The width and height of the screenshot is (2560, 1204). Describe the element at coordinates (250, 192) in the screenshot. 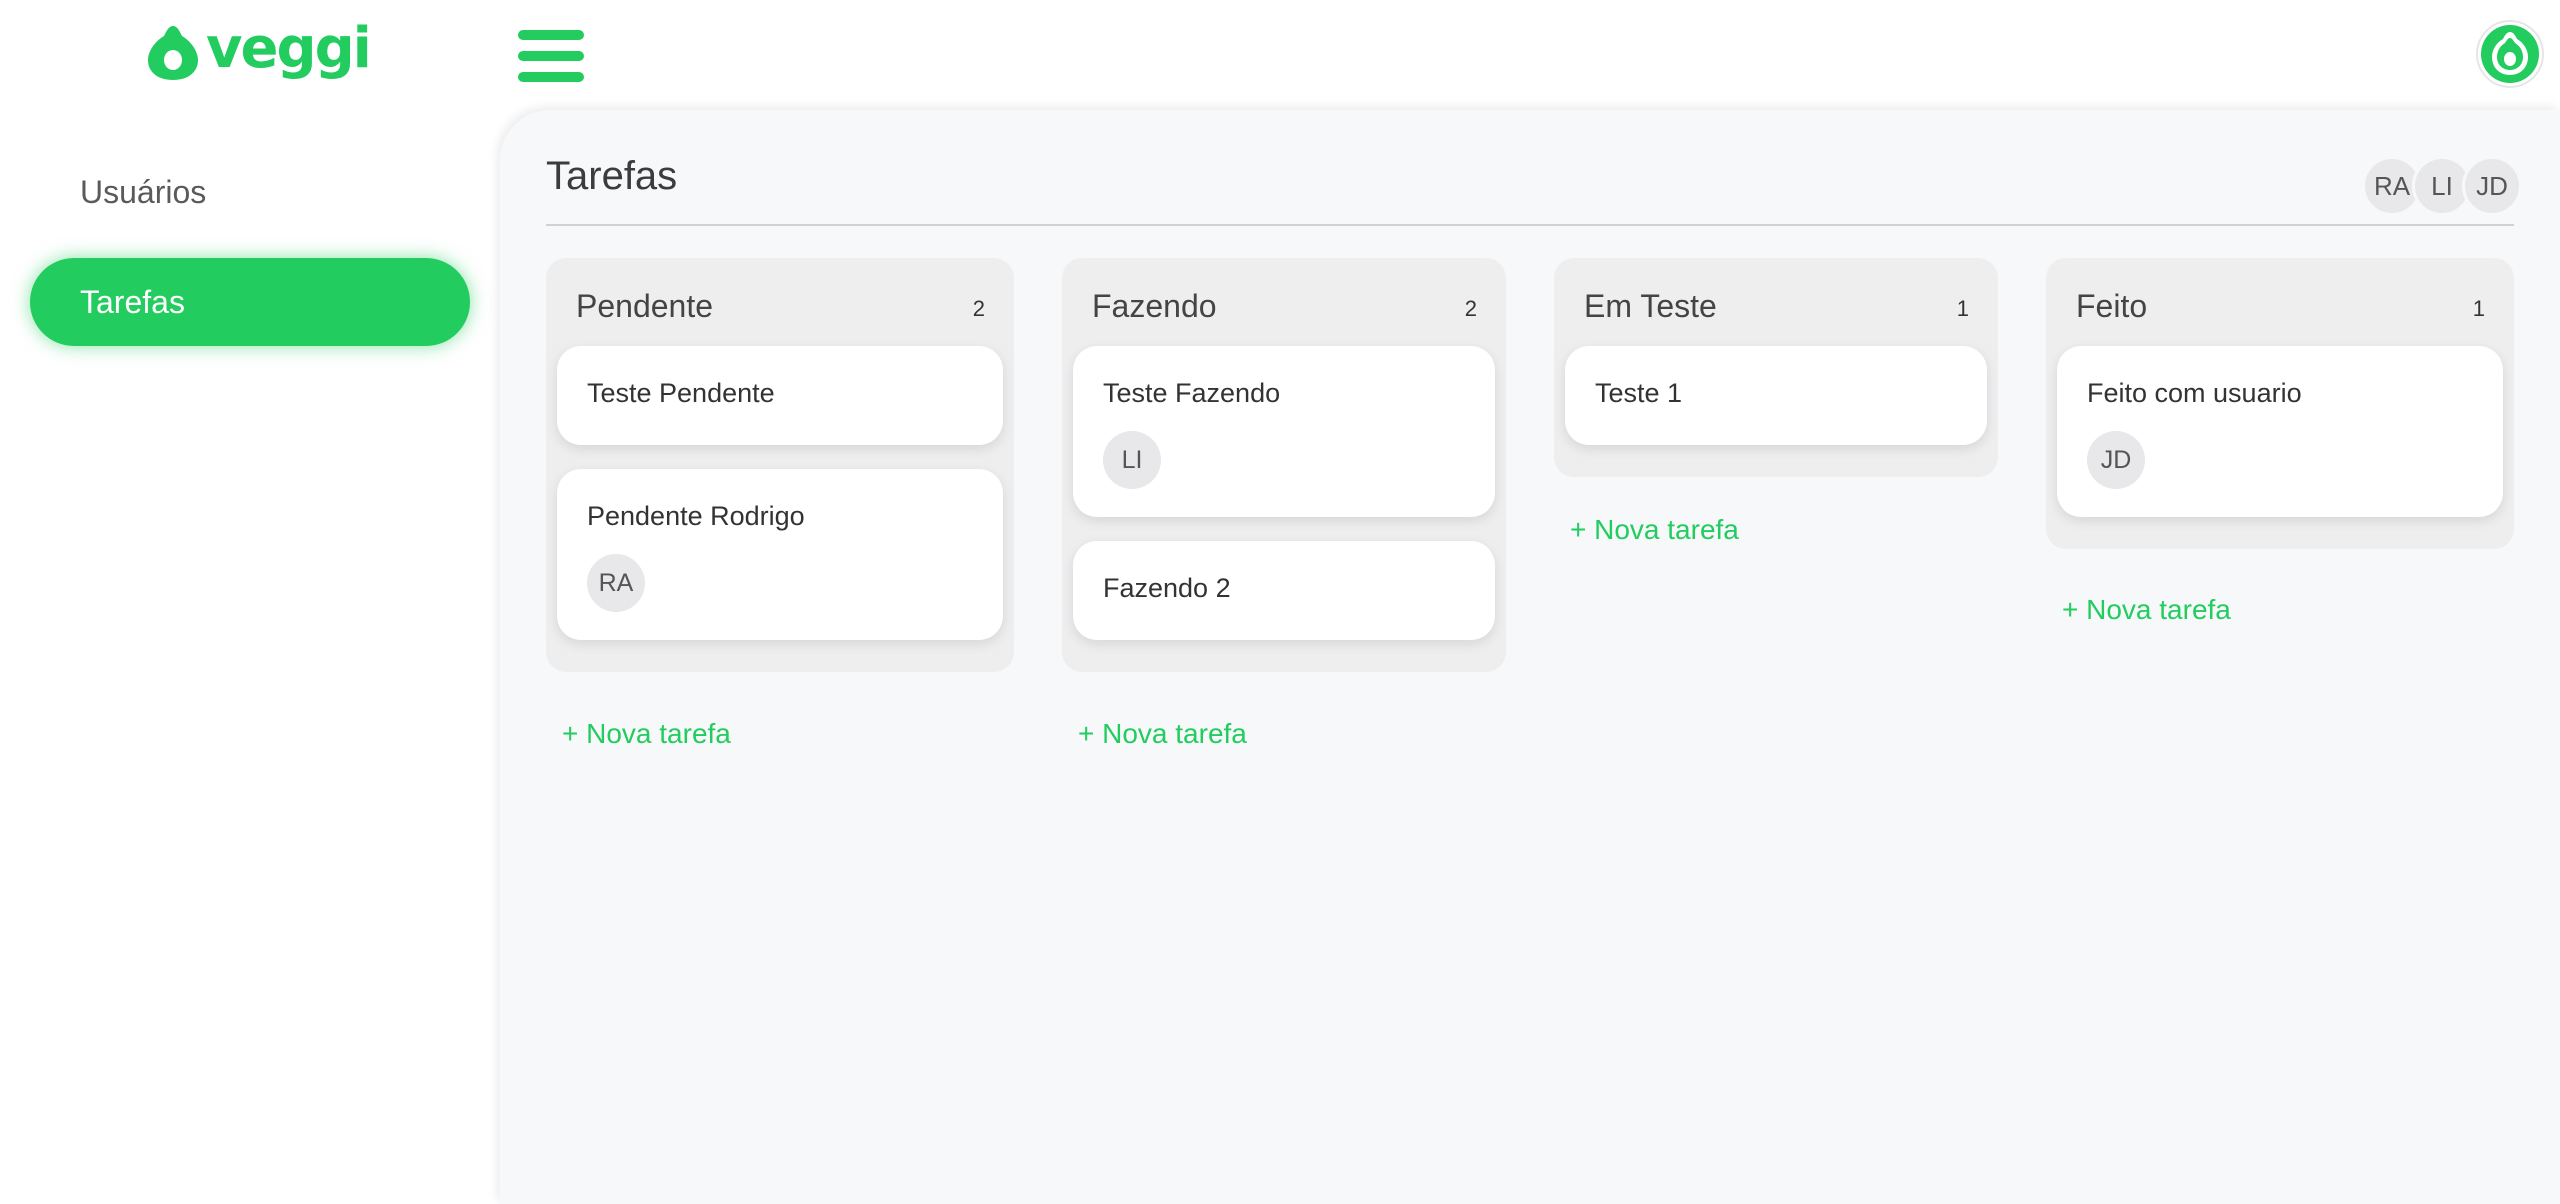

I see `sidebar-item-usuarios: Usuários` at that location.